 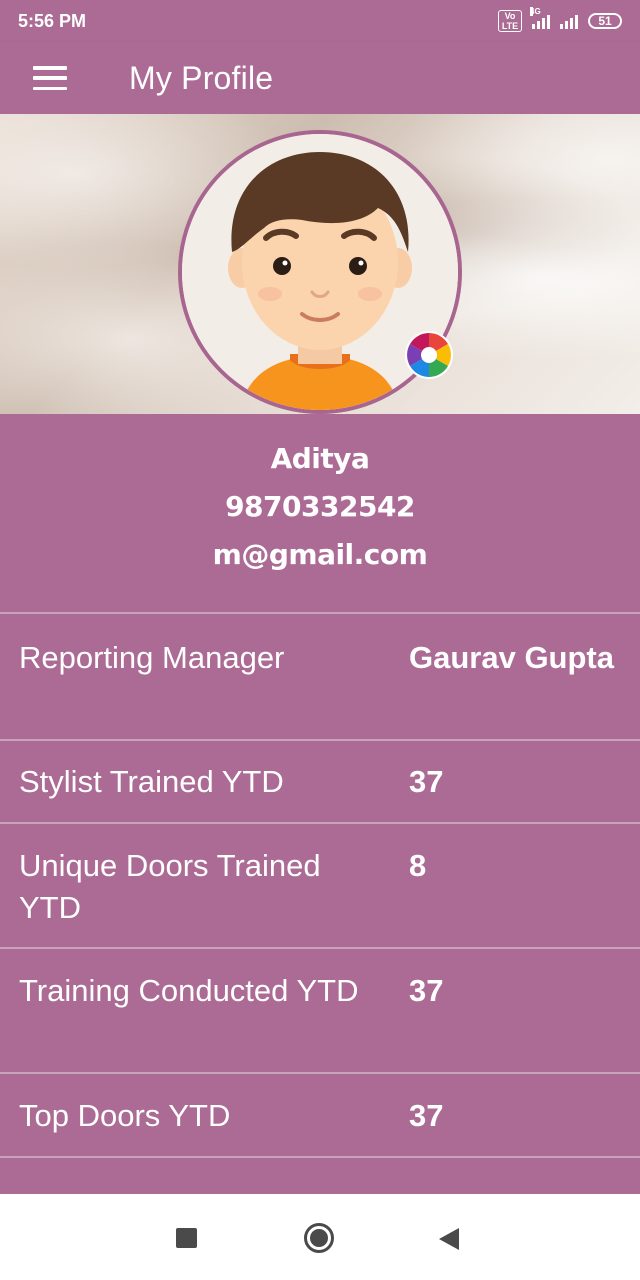 I want to click on detail-label: Stylist Trained YTD, so click(x=151, y=781).